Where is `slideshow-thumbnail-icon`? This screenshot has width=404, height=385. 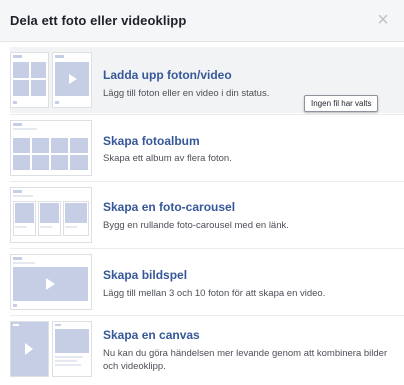 slideshow-thumbnail-icon is located at coordinates (51, 282).